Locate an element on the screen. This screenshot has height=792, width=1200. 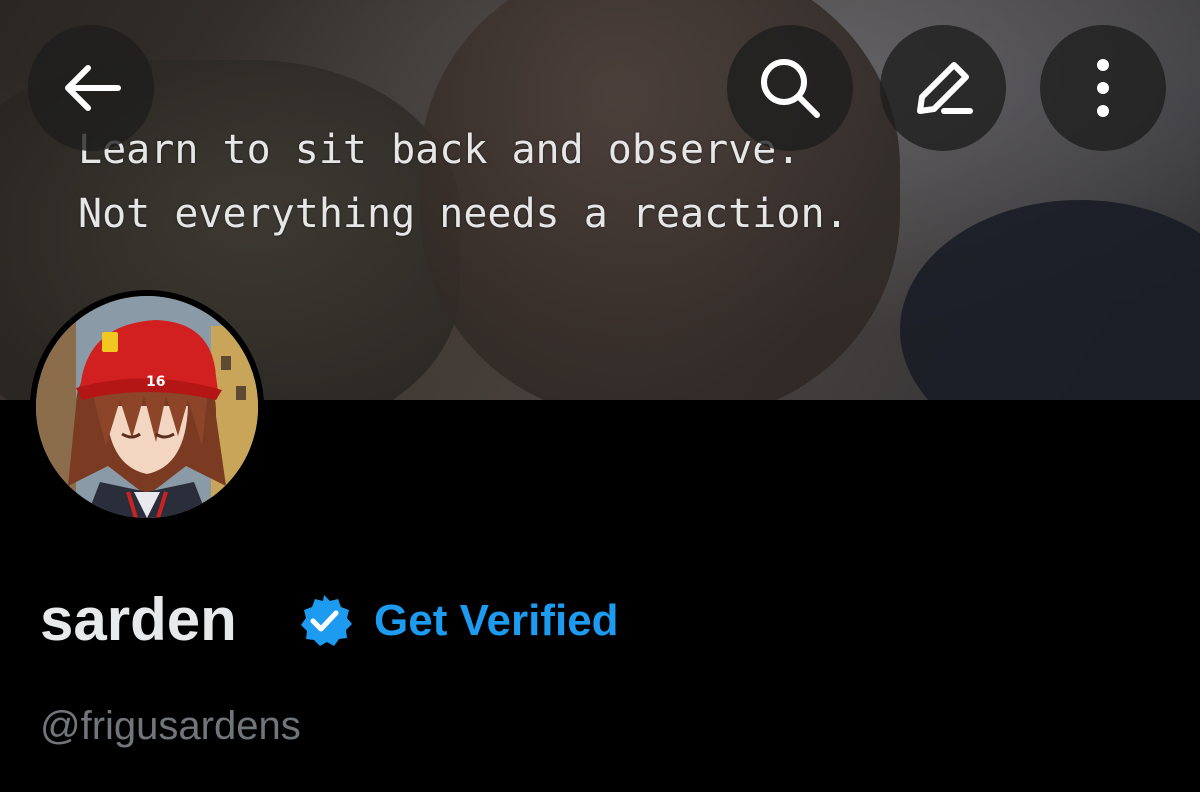
get-verified-link: Get Verified is located at coordinates (496, 621).